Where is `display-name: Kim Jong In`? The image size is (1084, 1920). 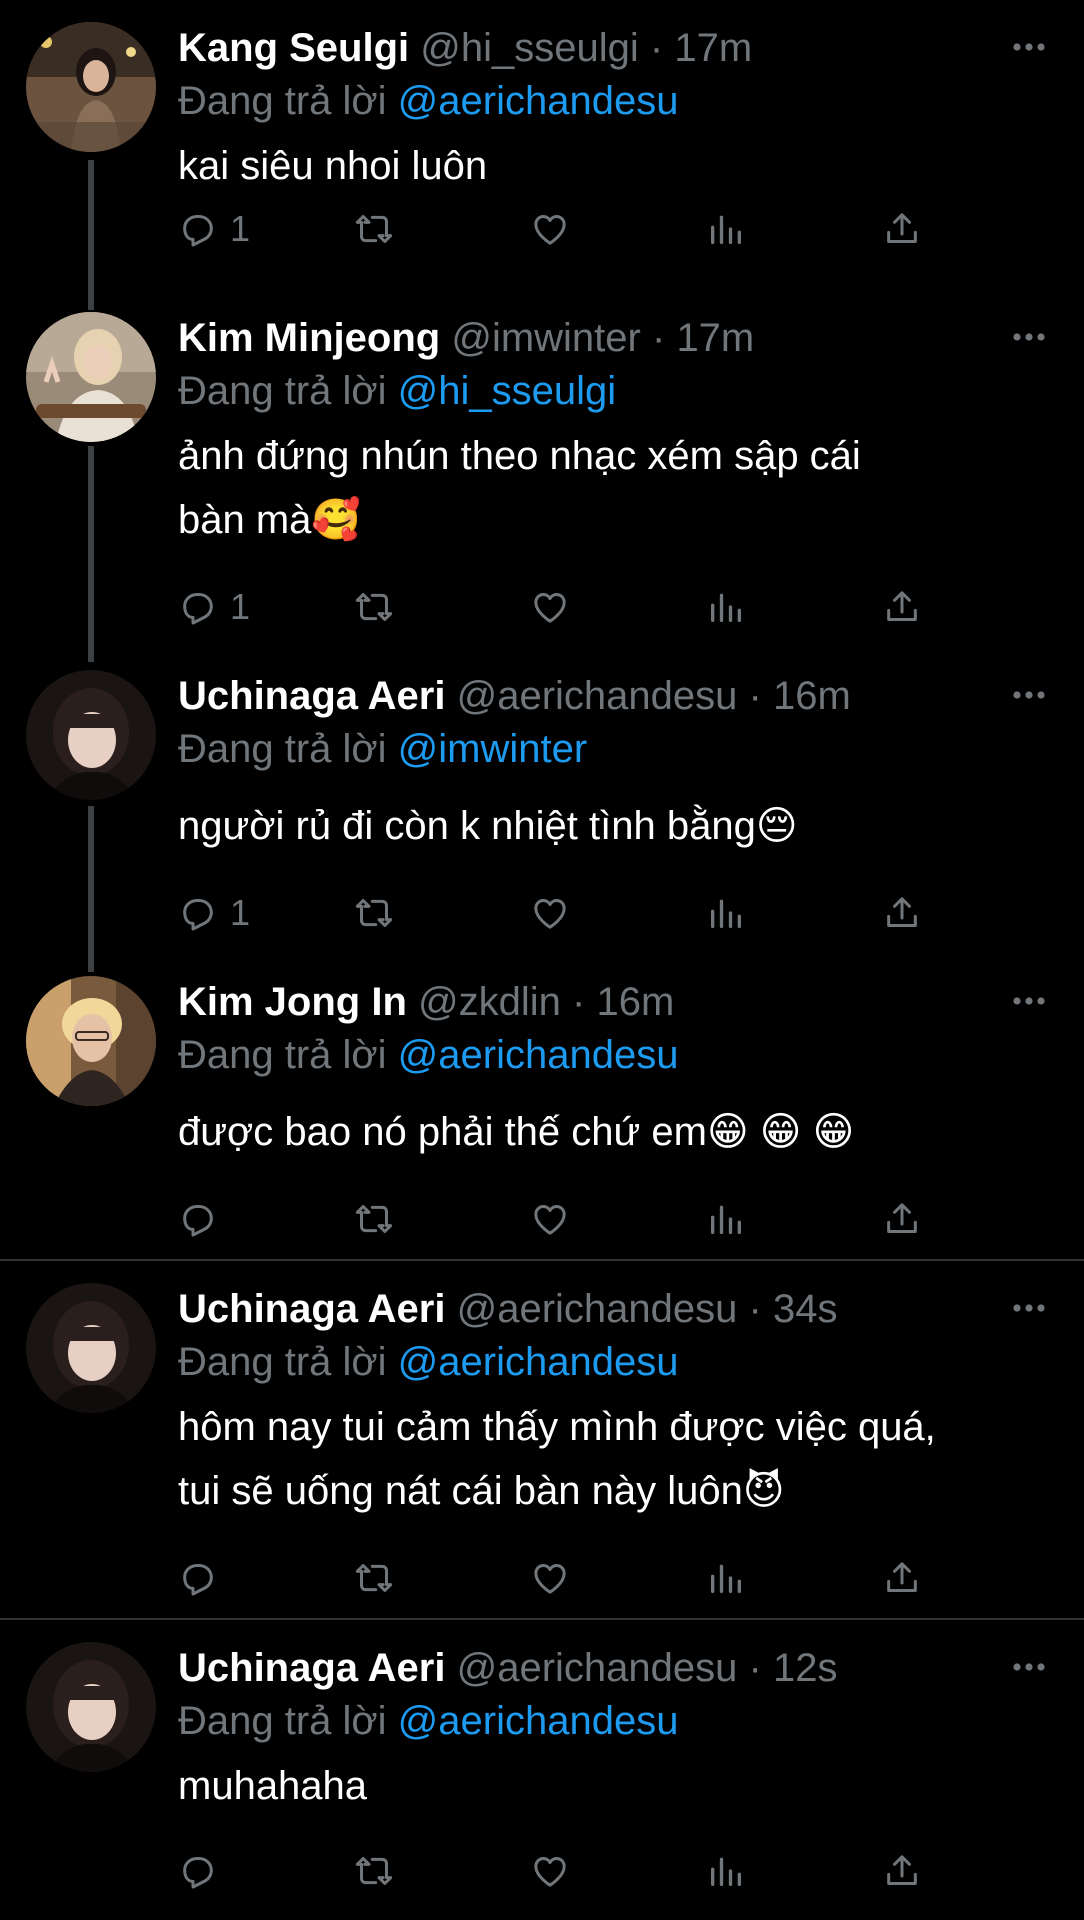
display-name: Kim Jong In is located at coordinates (292, 1002).